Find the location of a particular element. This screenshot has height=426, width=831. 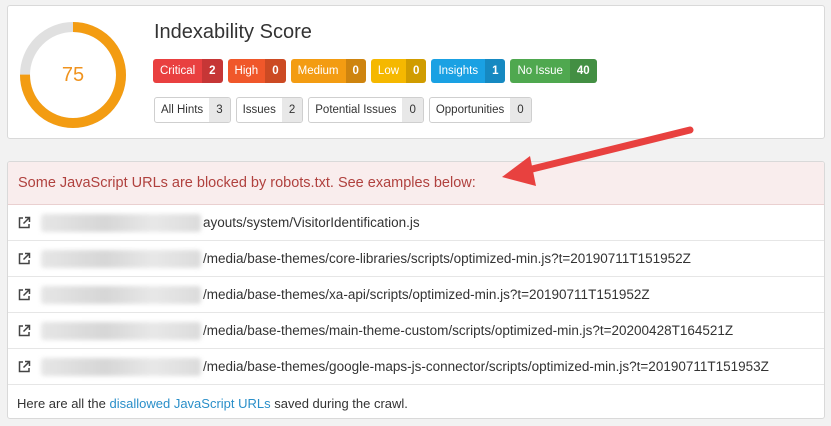

badge-label: Insights is located at coordinates (458, 71).